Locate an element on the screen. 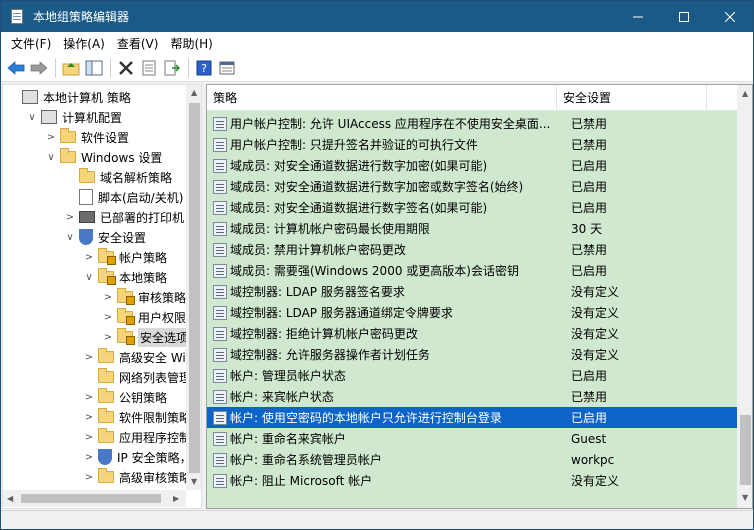  tree-item: > 已部署的打印机 is located at coordinates (124, 217).